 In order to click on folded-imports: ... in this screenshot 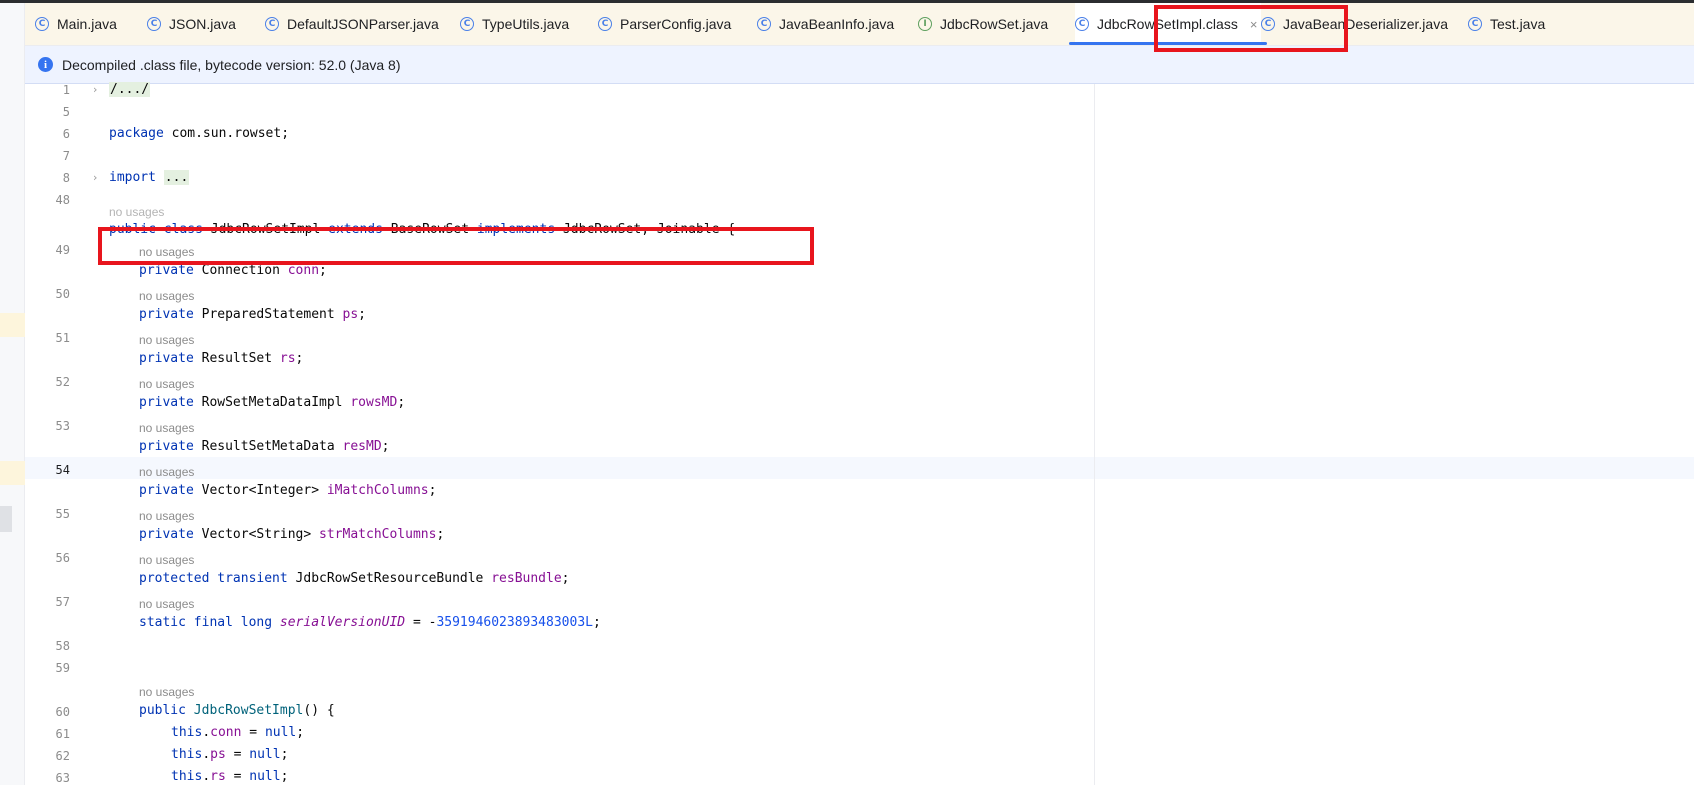, I will do `click(176, 177)`.